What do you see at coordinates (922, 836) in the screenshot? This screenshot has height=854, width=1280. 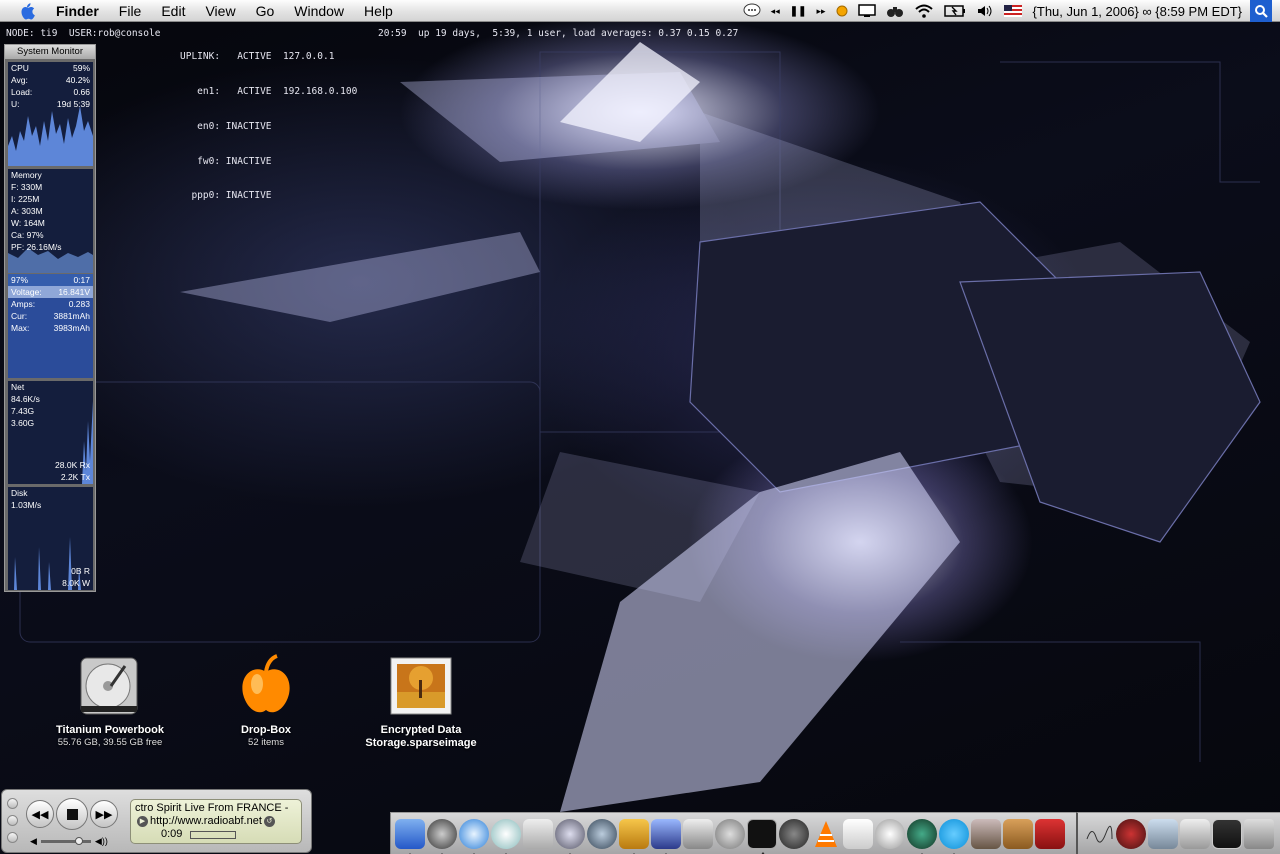 I see `adium-dock-icon` at bounding box center [922, 836].